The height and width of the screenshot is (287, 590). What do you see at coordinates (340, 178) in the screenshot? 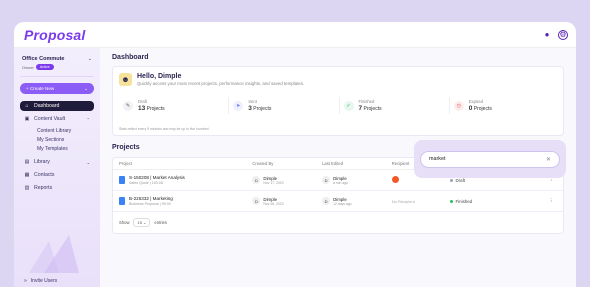
I see `editor-name: Dimple` at bounding box center [340, 178].